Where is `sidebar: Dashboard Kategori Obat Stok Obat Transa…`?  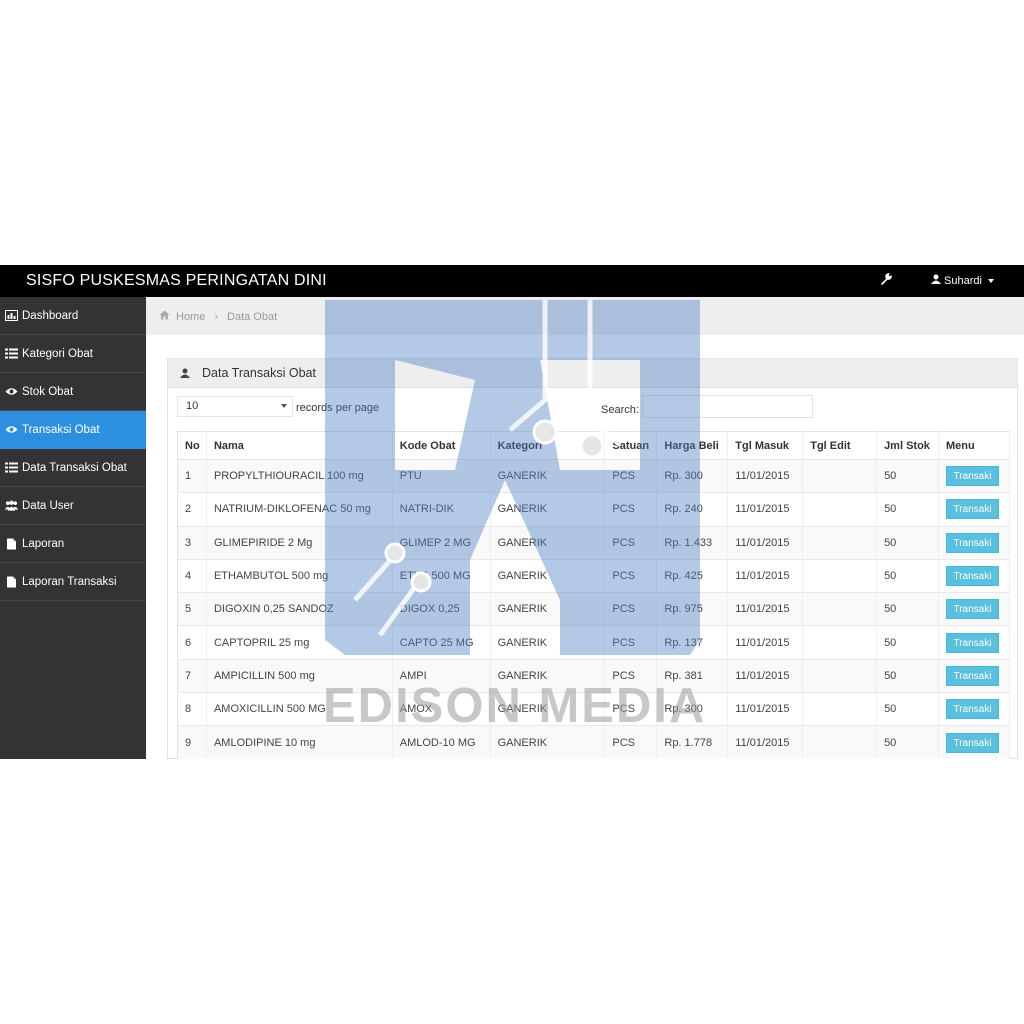
sidebar: Dashboard Kategori Obat Stok Obat Transa… is located at coordinates (73, 528).